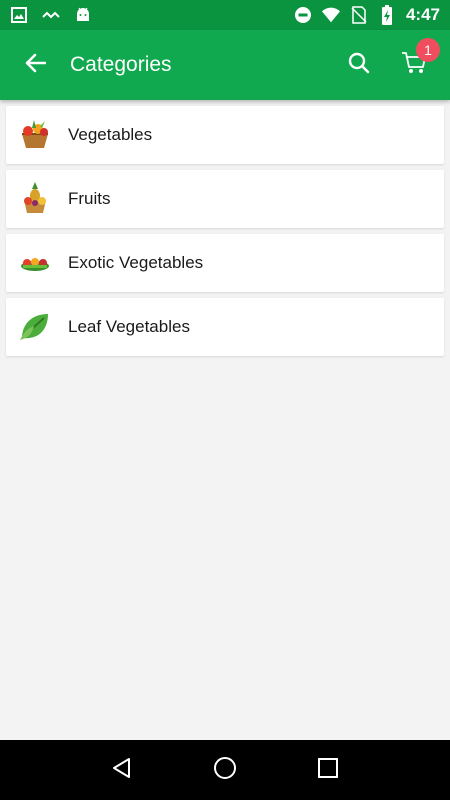  Describe the element at coordinates (35, 327) in the screenshot. I see `leaf-vegetables-icon` at that location.